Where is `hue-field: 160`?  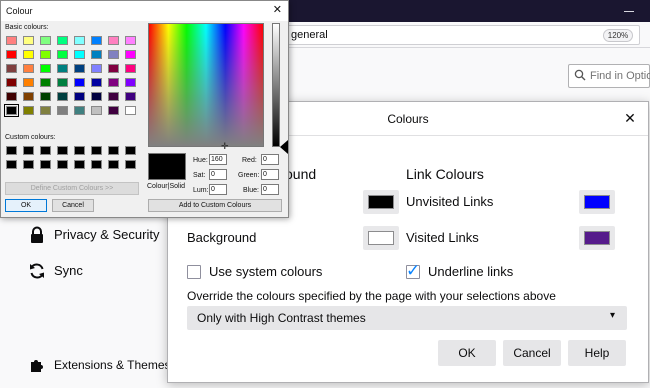
hue-field: 160 is located at coordinates (218, 159).